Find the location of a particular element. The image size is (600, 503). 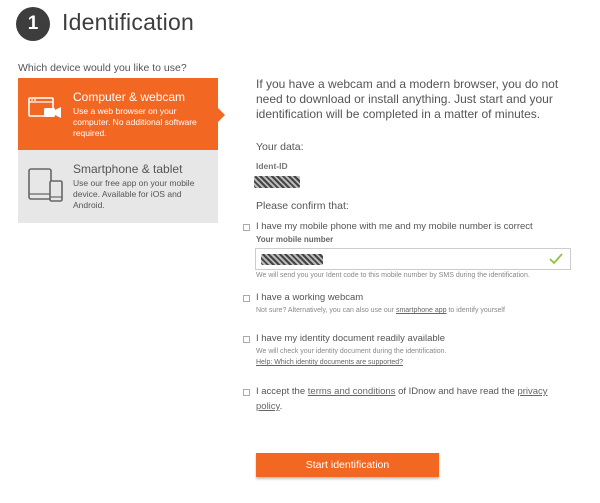

computer-webcam-icon is located at coordinates (46, 123).